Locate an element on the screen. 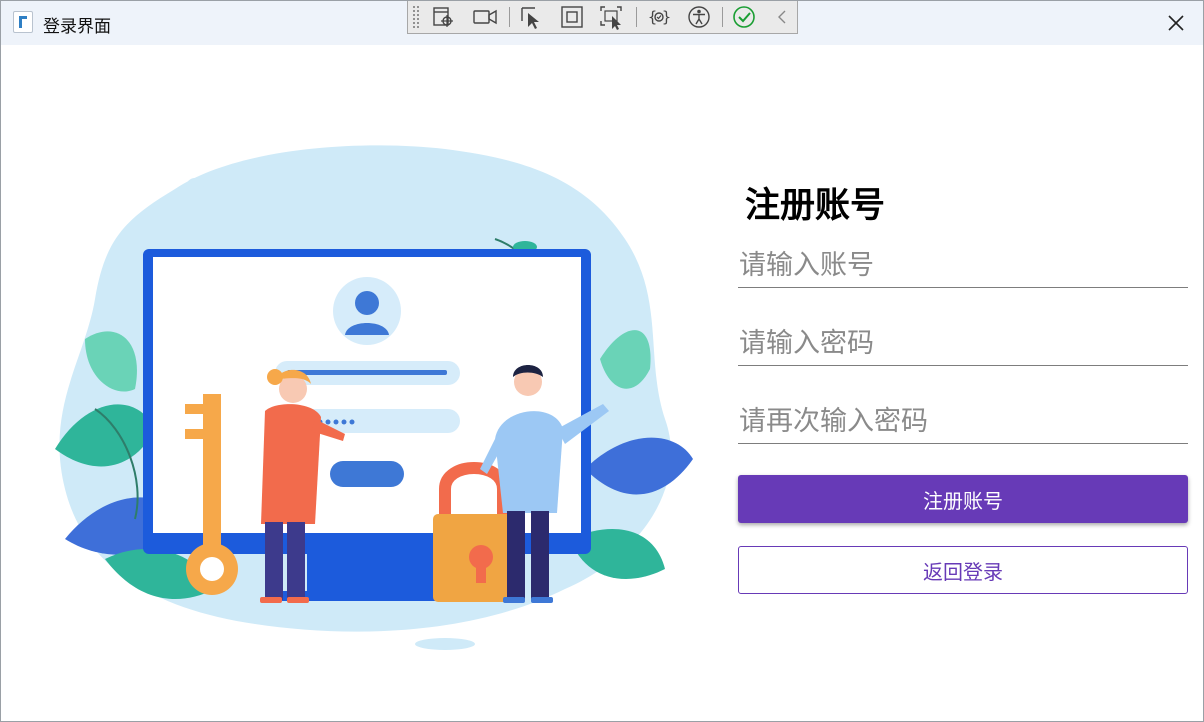 This screenshot has width=1204, height=722. close-icon is located at coordinates (1176, 23).